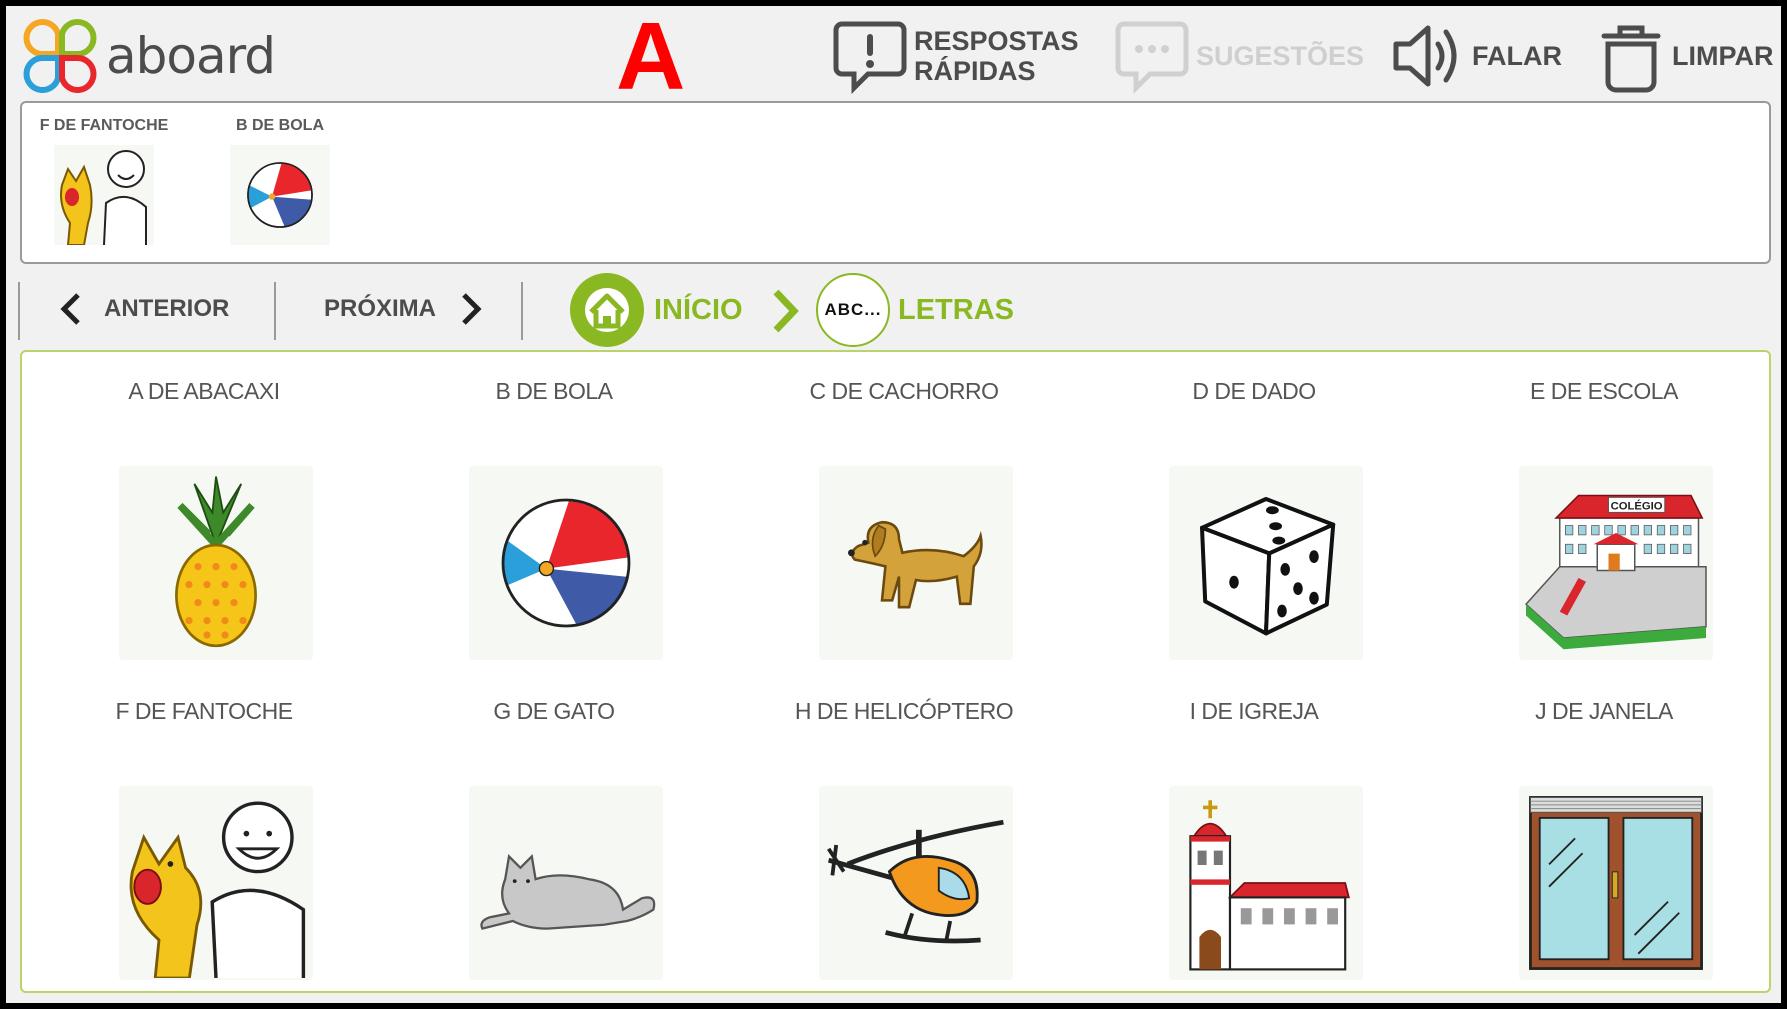 Image resolution: width=1787 pixels, height=1009 pixels. I want to click on card-e-escola: E DE ESCOLA COLÉGIO, so click(1604, 506).